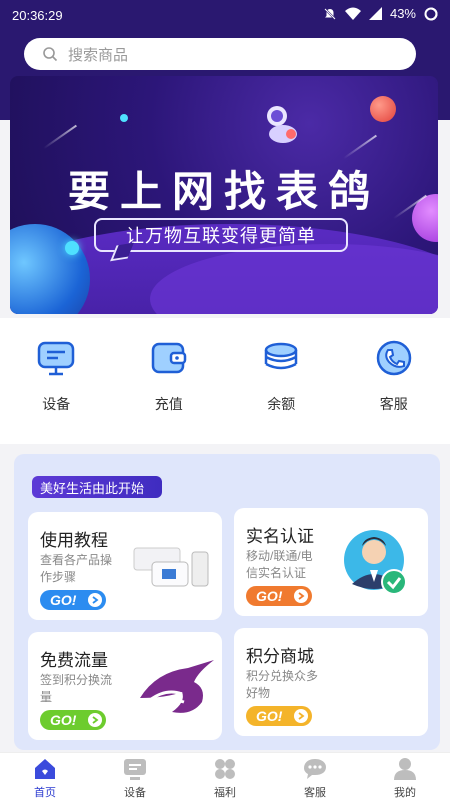 This screenshot has width=450, height=800. What do you see at coordinates (393, 404) in the screenshot?
I see `quick-action-label: 客服` at bounding box center [393, 404].